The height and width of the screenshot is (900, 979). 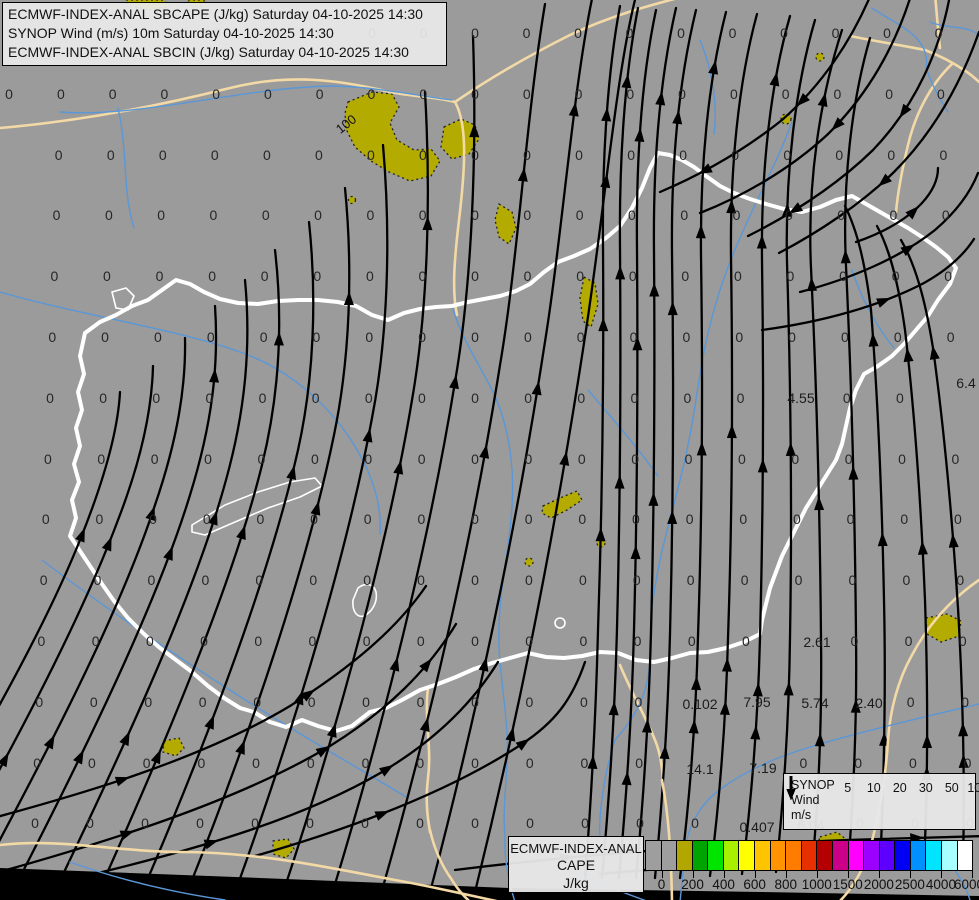 What do you see at coordinates (882, 801) in the screenshot?
I see `wind-speed-scale: 5 10 20 30 50 100` at bounding box center [882, 801].